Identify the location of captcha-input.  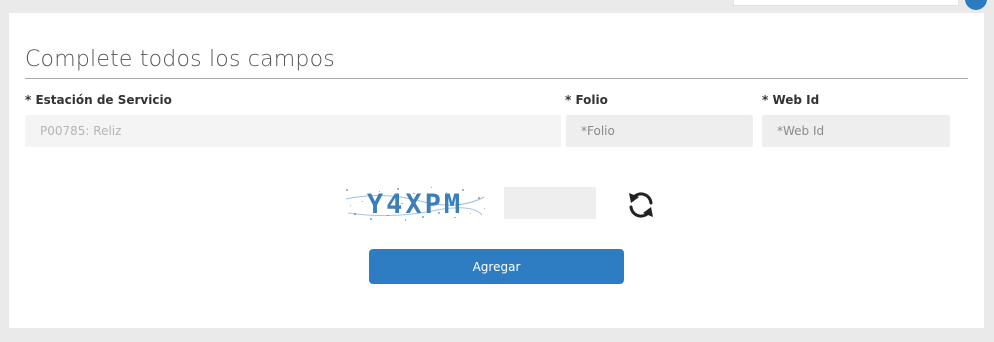
(550, 203).